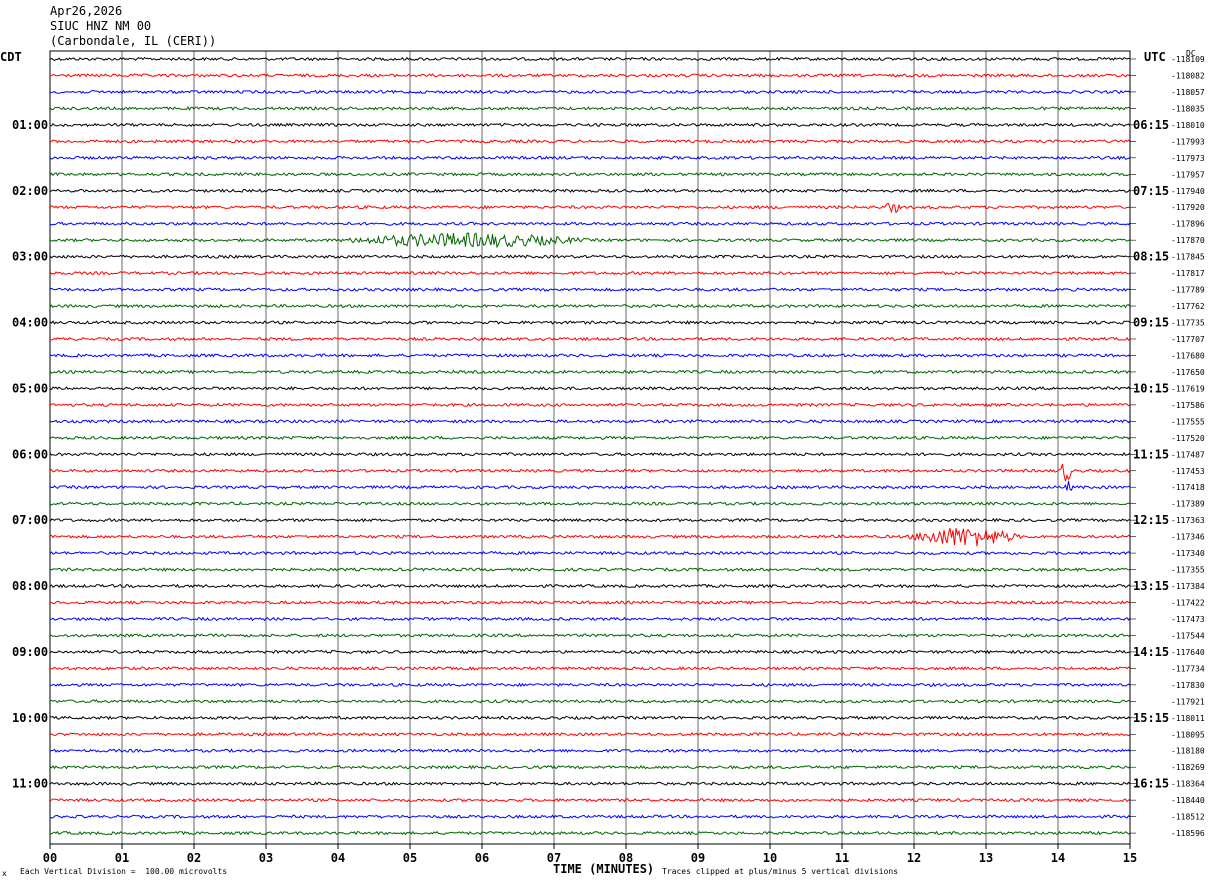  Describe the element at coordinates (1151, 388) in the screenshot. I see `right-hour-label: 10:15` at that location.